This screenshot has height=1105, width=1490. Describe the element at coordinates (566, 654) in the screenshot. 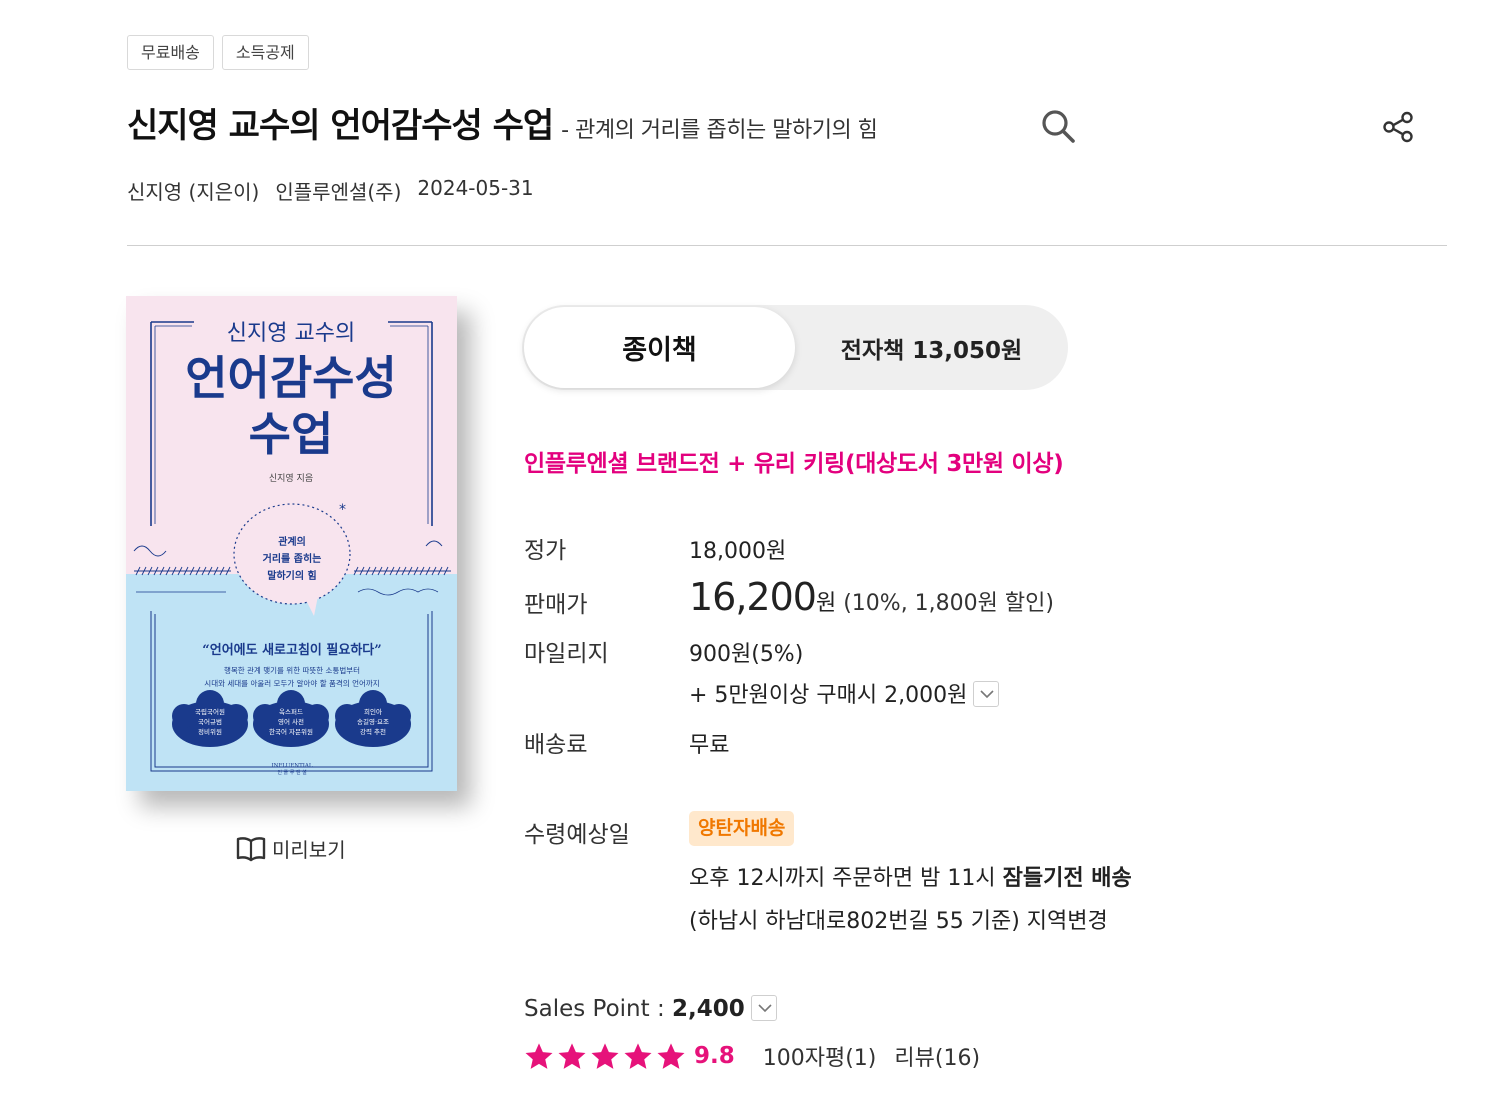

I see `mileage-label: 마일리지` at that location.